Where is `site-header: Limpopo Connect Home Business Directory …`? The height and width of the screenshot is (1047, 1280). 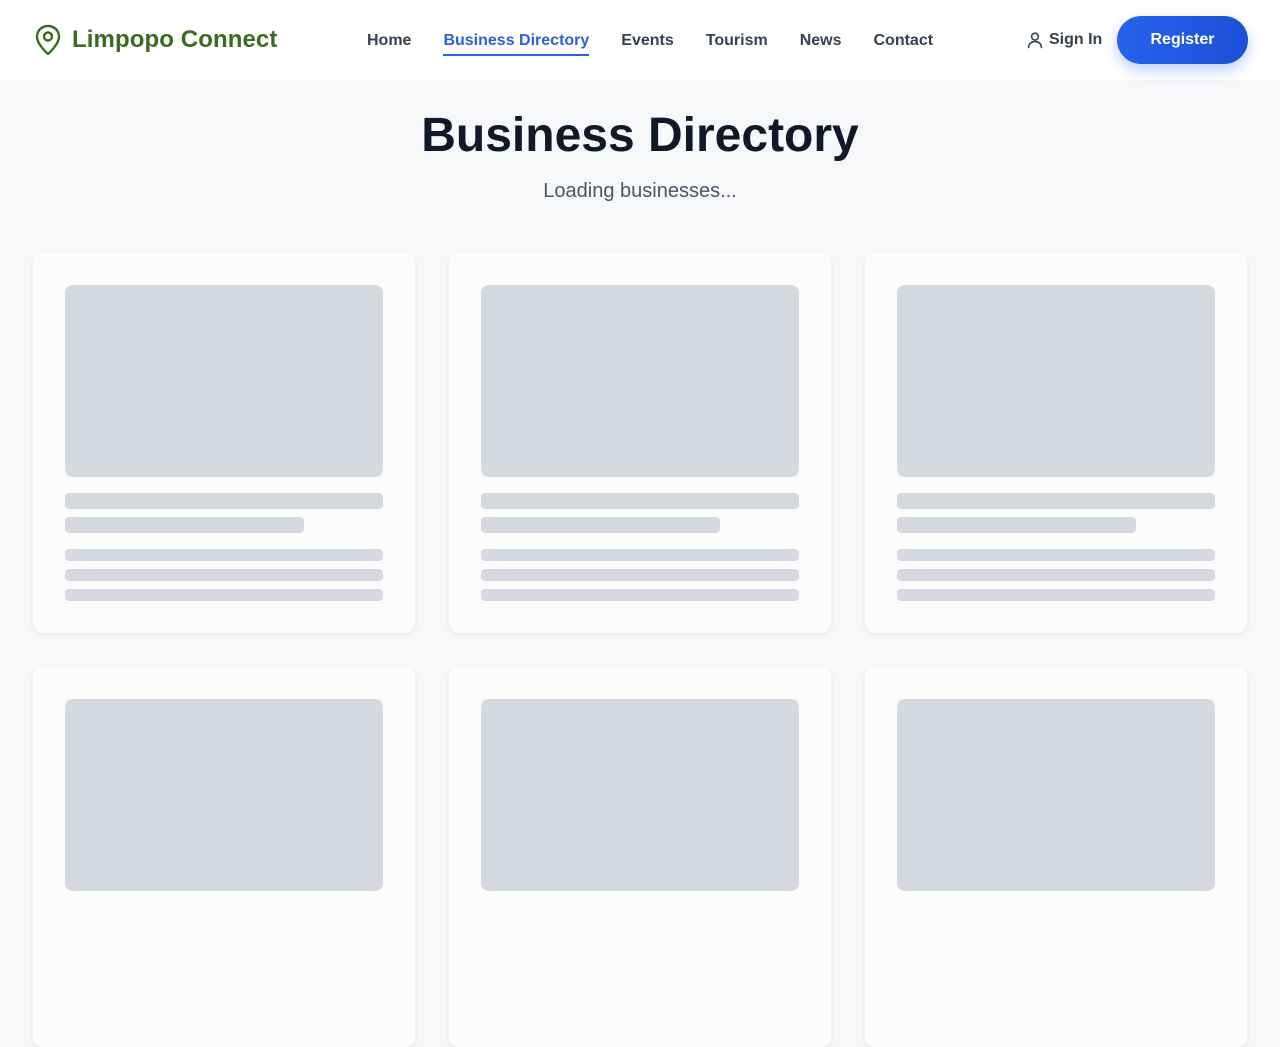
site-header: Limpopo Connect Home Business Directory … is located at coordinates (640, 40).